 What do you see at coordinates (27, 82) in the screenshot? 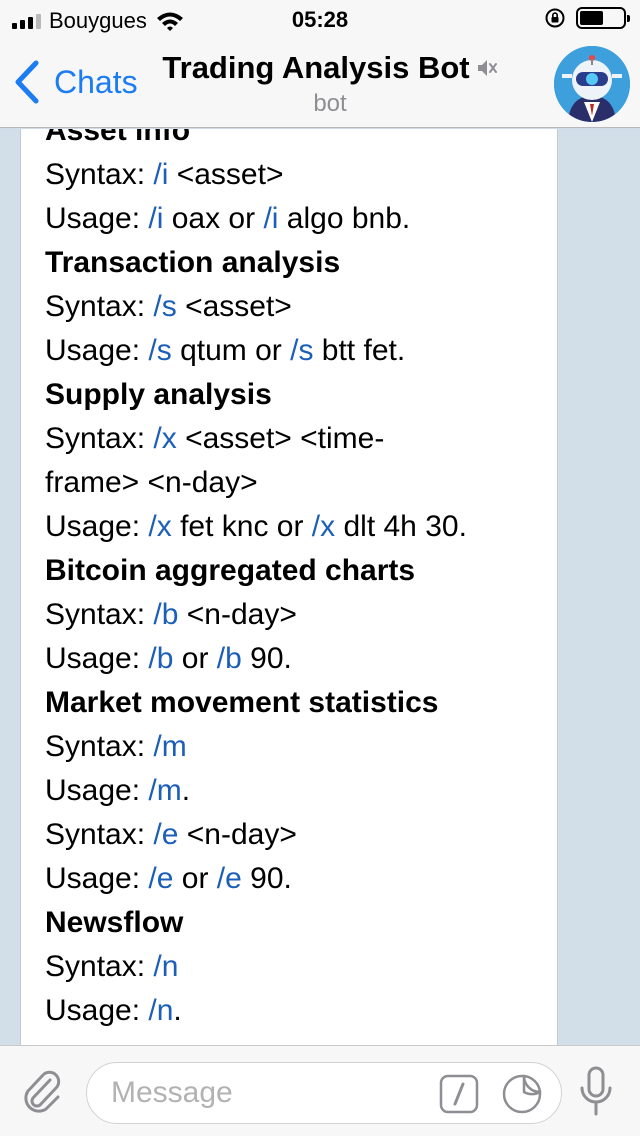
I see `chevron-left-icon` at bounding box center [27, 82].